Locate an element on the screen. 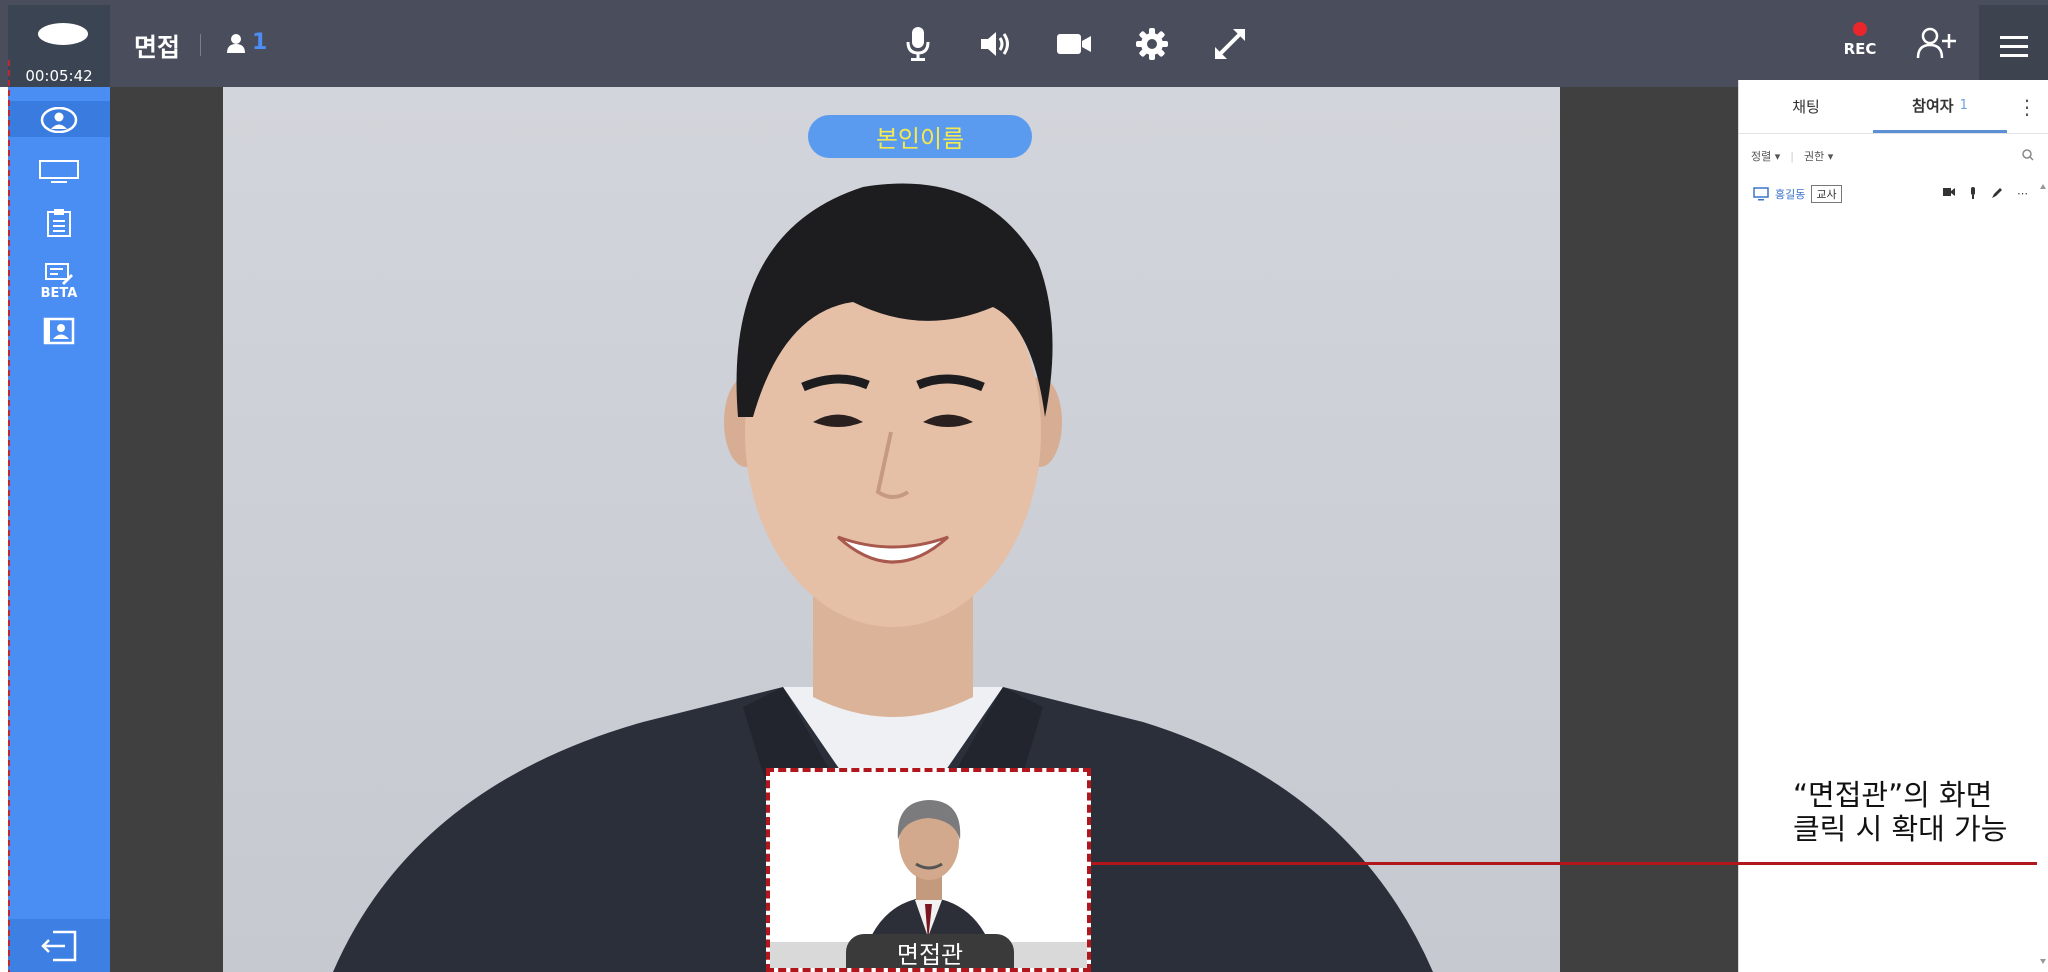 The width and height of the screenshot is (2048, 972). speaker-icon is located at coordinates (995, 44).